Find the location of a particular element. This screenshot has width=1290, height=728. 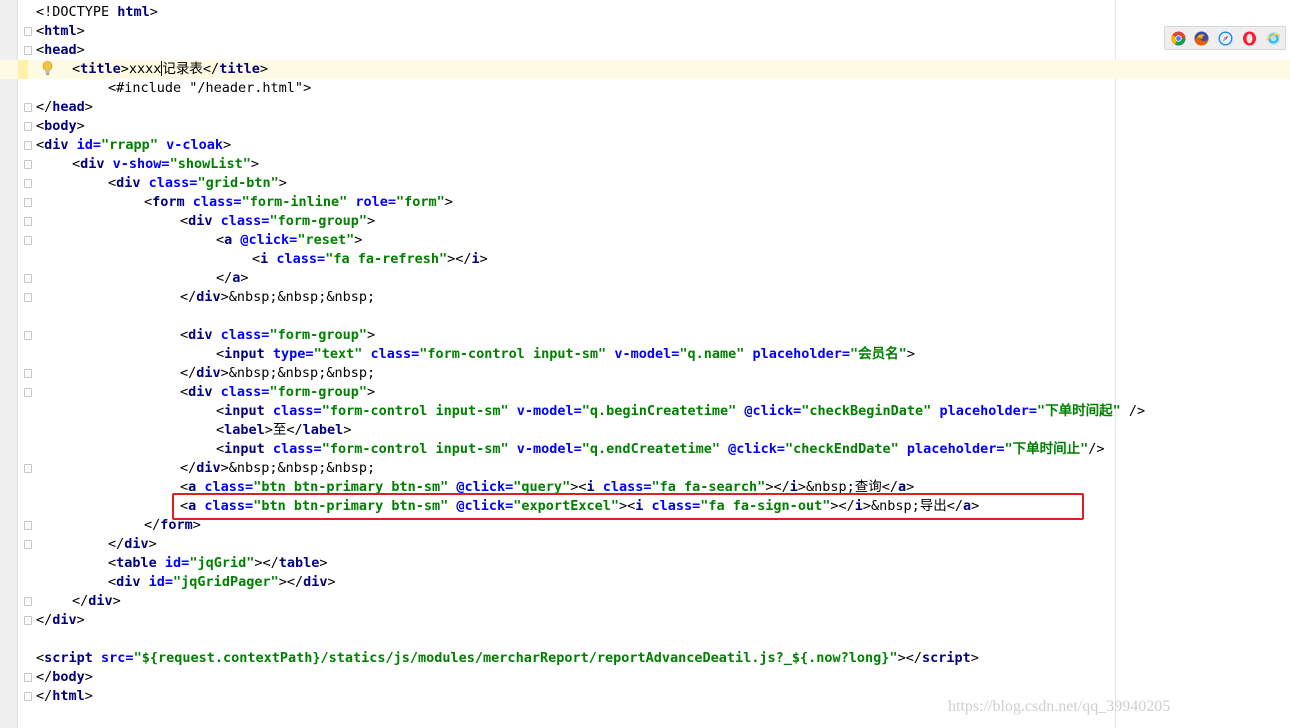

code-line: <form class="form-inline" role="form"> is located at coordinates (645, 202).